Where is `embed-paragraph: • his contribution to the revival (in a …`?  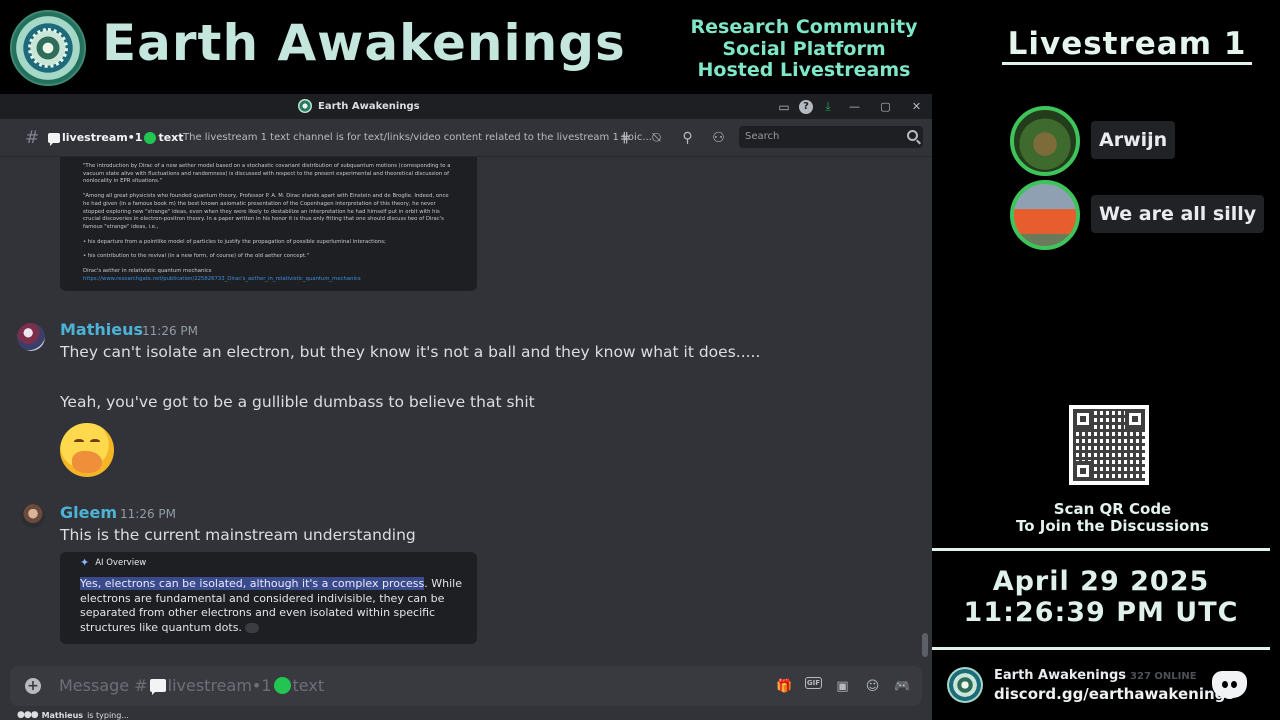 embed-paragraph: • his contribution to the revival (in a … is located at coordinates (196, 256).